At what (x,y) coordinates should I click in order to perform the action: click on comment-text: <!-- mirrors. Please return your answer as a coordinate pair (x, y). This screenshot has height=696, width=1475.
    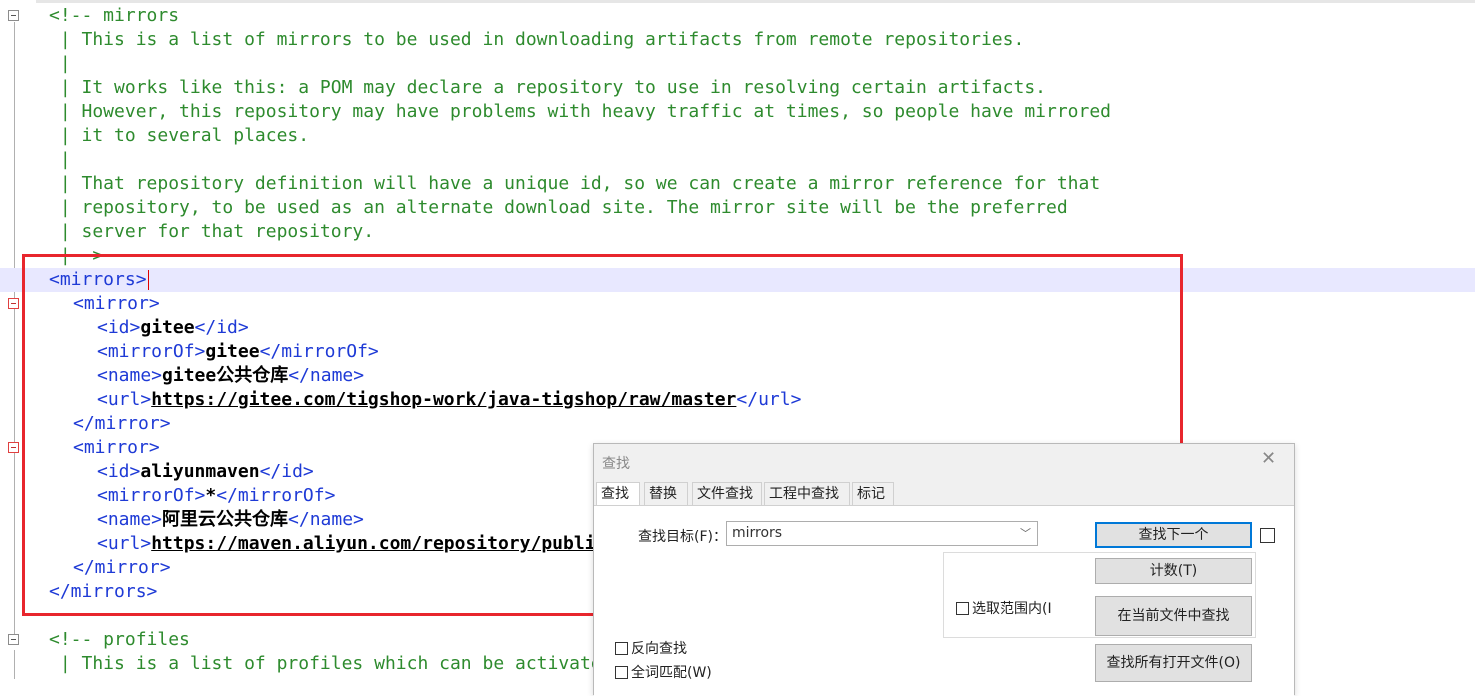
    Looking at the image, I should click on (114, 15).